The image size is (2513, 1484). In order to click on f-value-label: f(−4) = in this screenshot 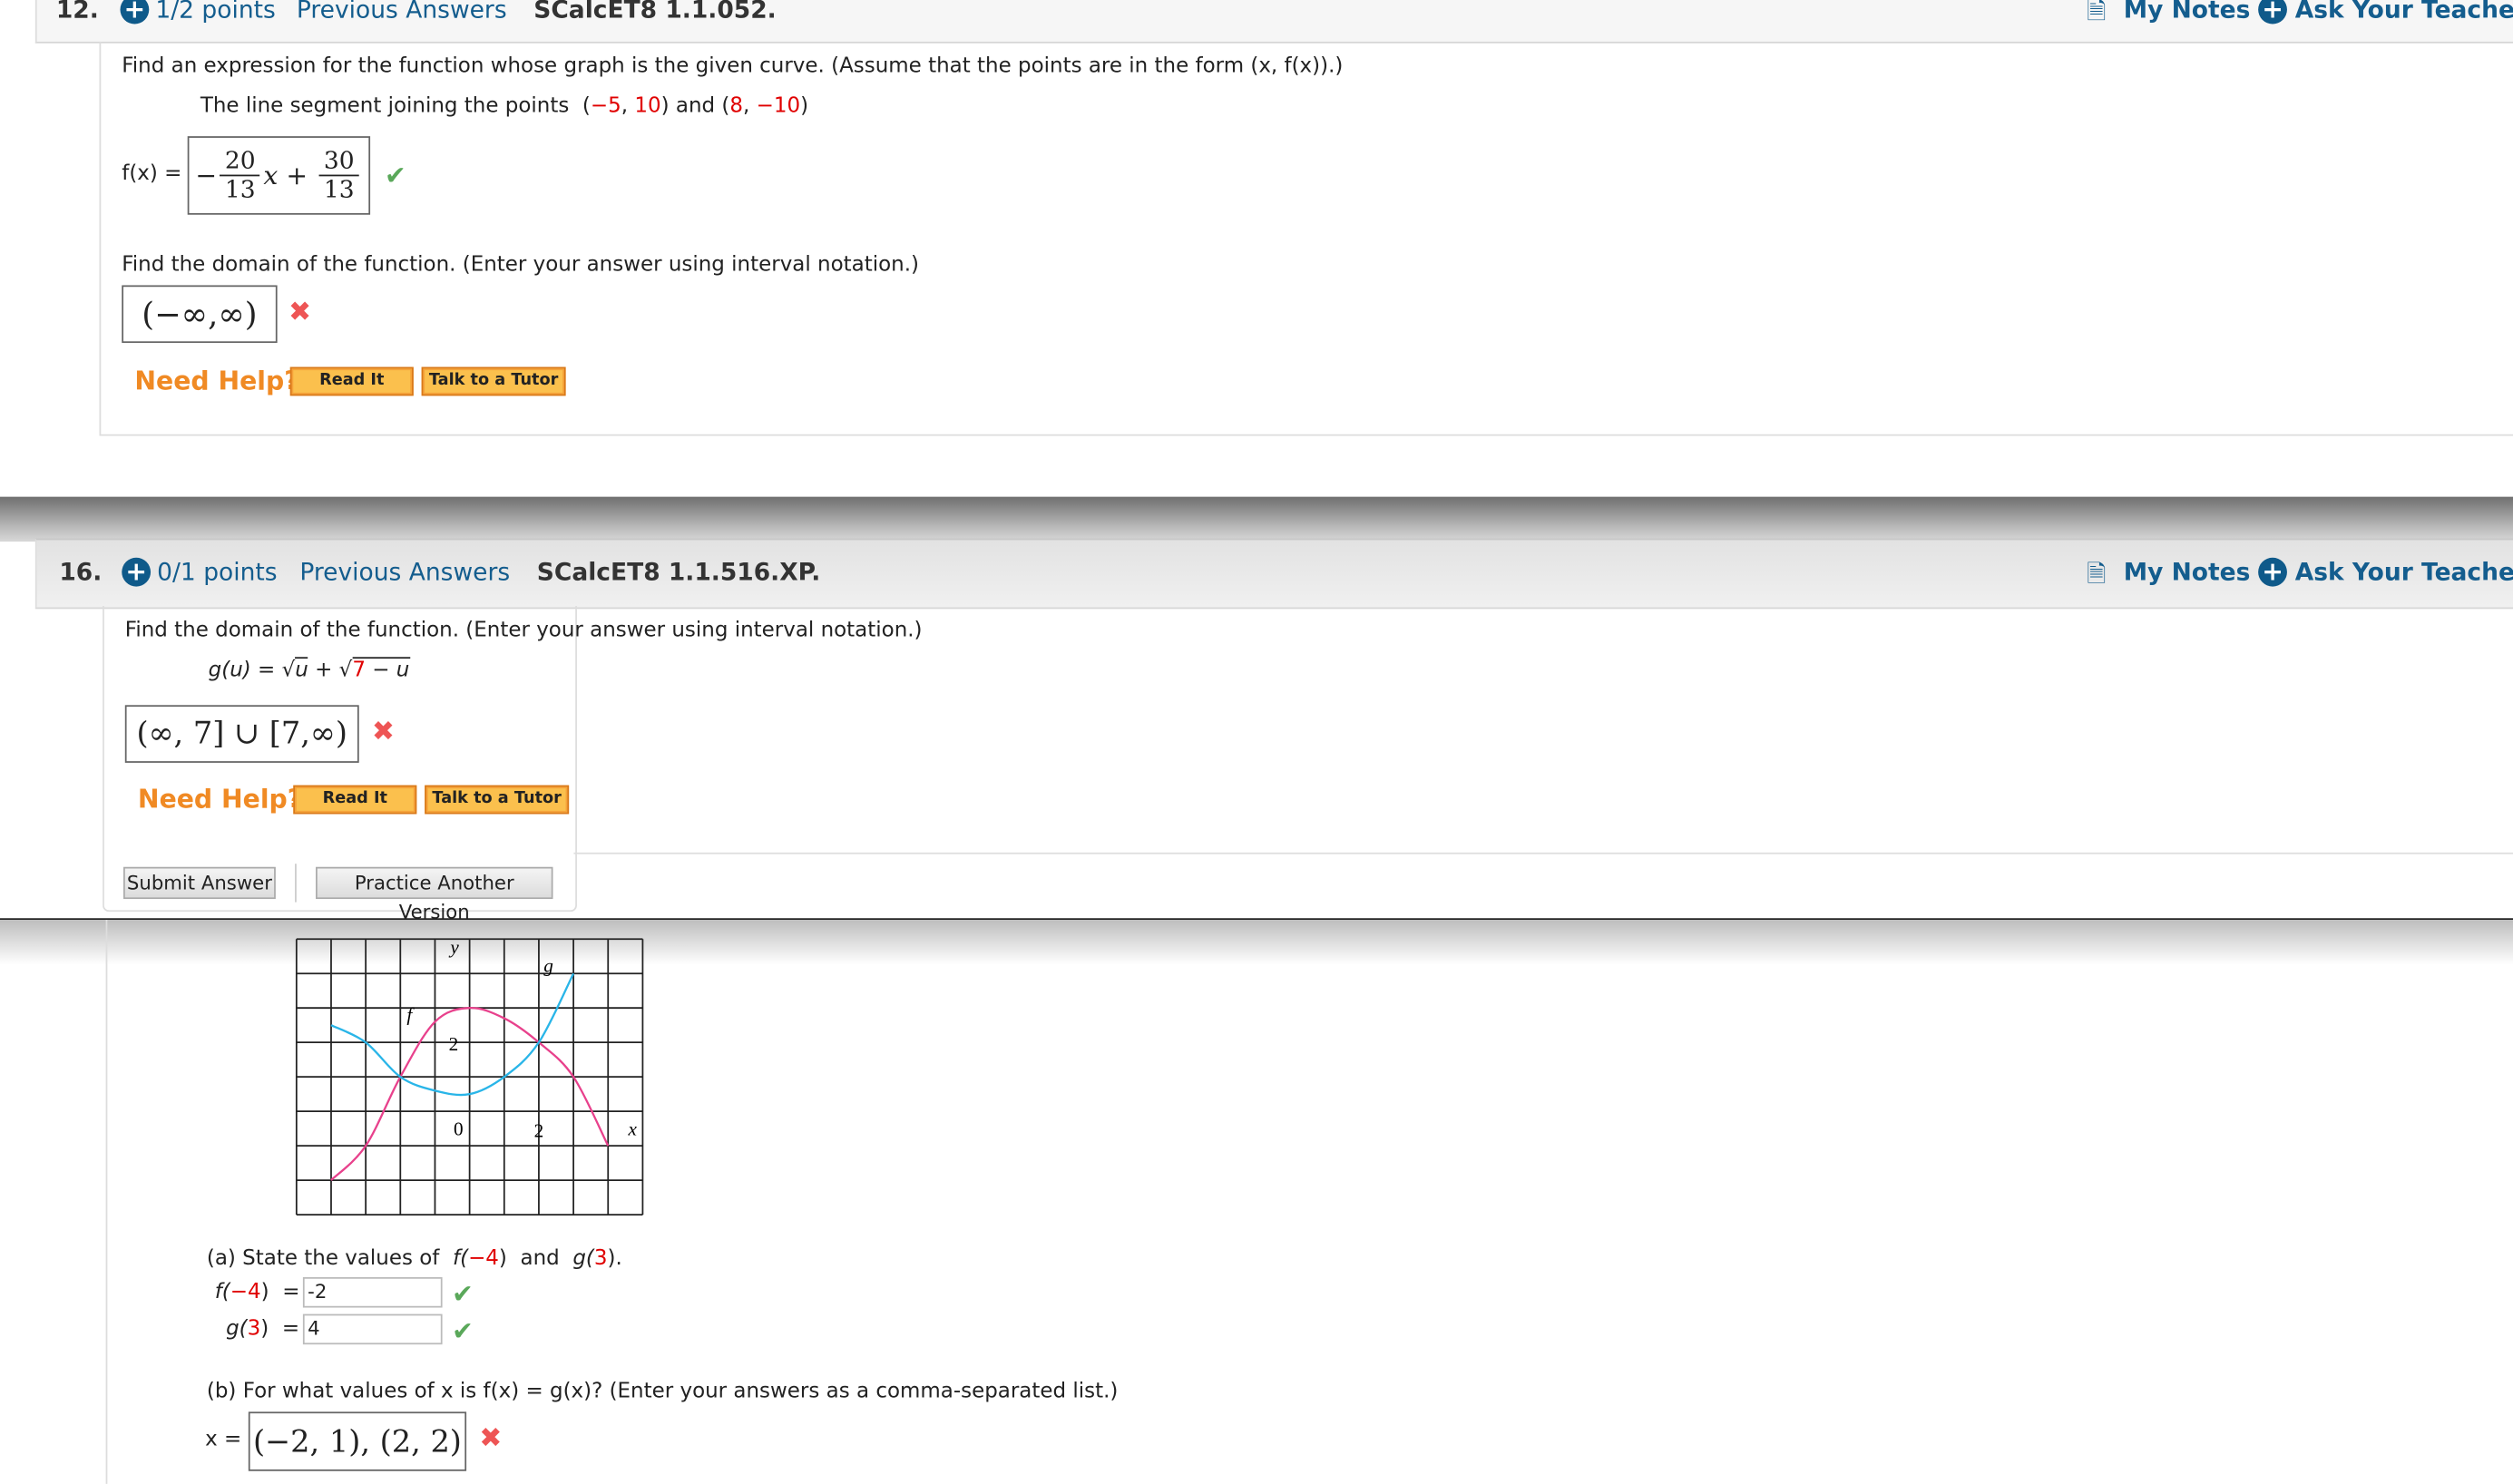, I will do `click(257, 1292)`.